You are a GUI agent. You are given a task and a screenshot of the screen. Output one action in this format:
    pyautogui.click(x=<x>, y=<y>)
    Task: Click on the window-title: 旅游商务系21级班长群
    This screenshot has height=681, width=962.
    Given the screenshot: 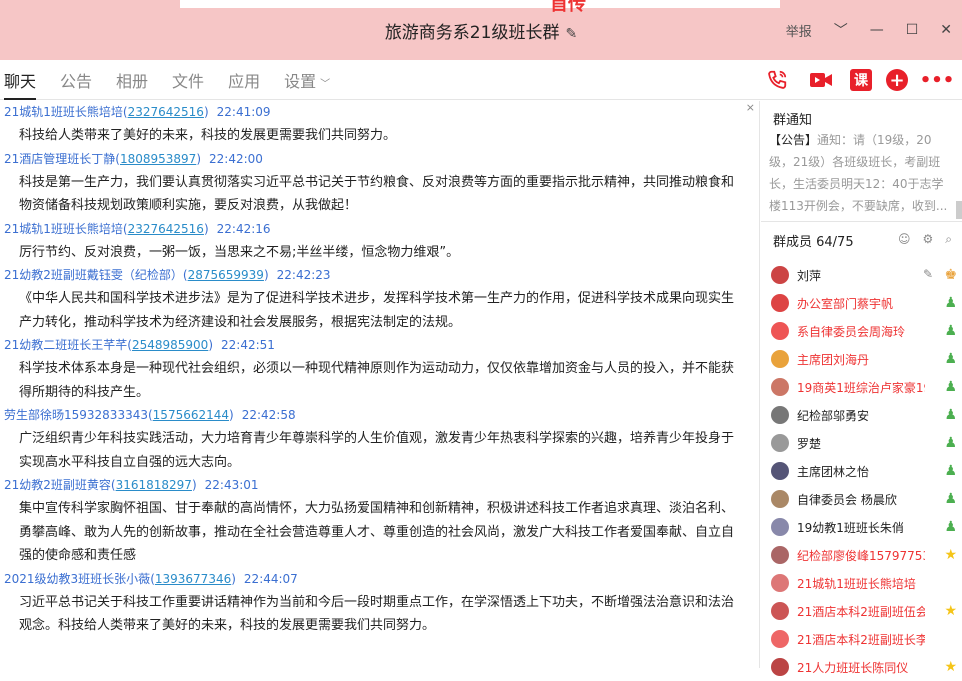 What is the action you would take?
    pyautogui.click(x=472, y=33)
    